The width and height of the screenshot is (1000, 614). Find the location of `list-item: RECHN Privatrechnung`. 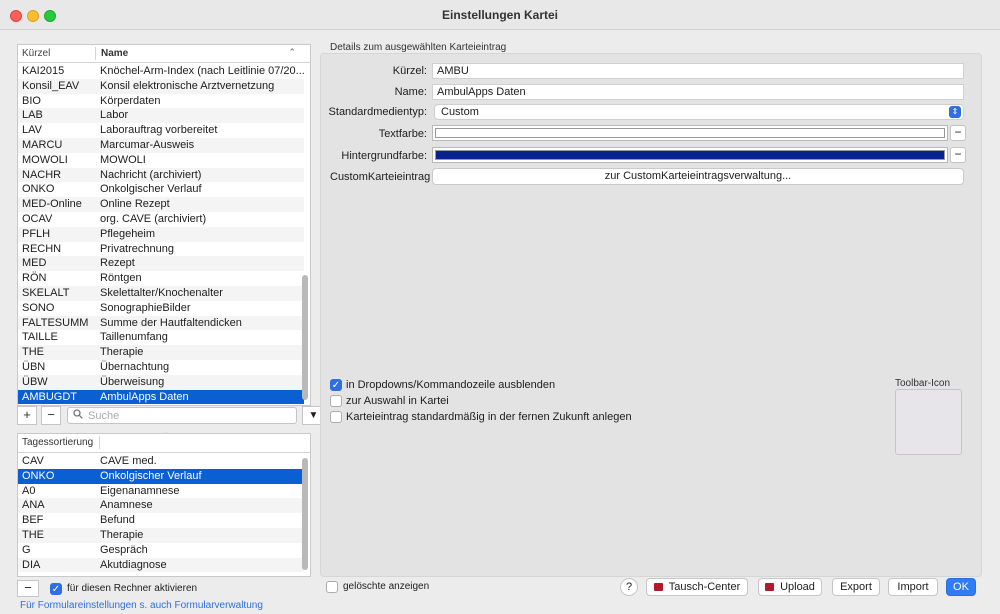

list-item: RECHN Privatrechnung is located at coordinates (161, 249).